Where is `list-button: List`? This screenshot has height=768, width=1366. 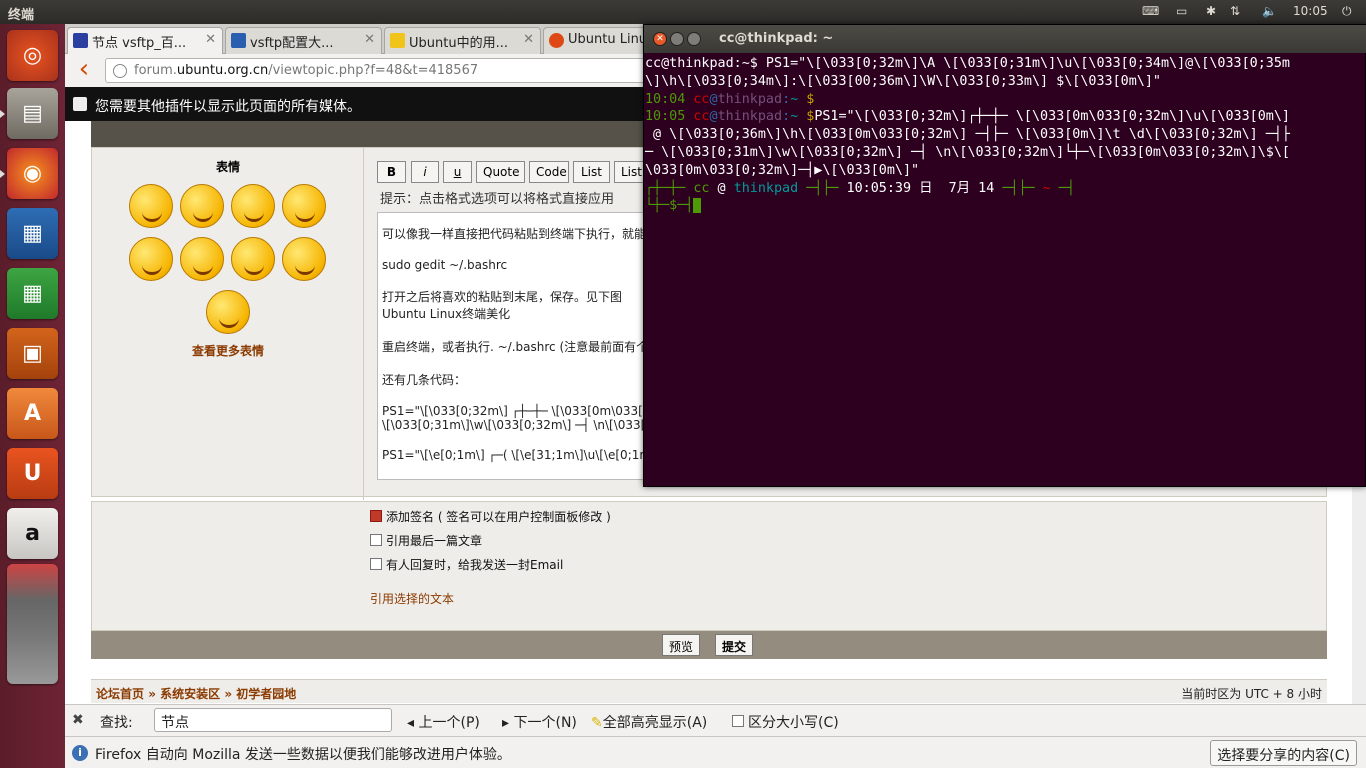 list-button: List is located at coordinates (591, 172).